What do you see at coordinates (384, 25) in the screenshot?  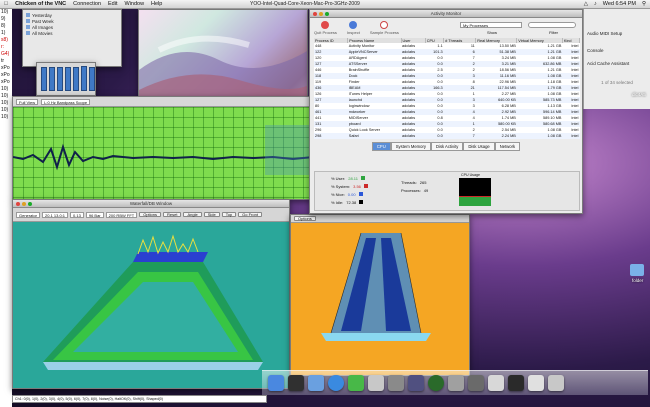 I see `sample-icon` at bounding box center [384, 25].